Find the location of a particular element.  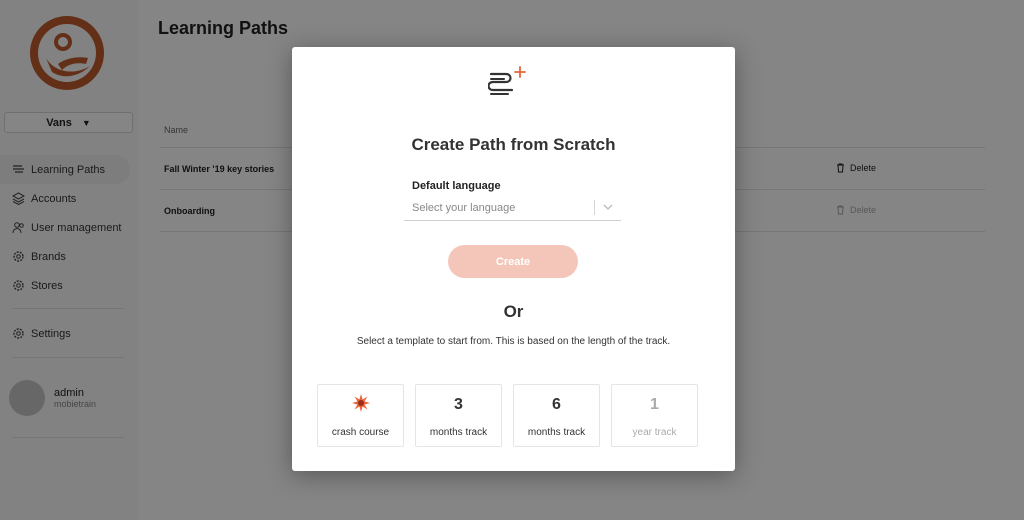

language-select: Select your language is located at coordinates (512, 209).